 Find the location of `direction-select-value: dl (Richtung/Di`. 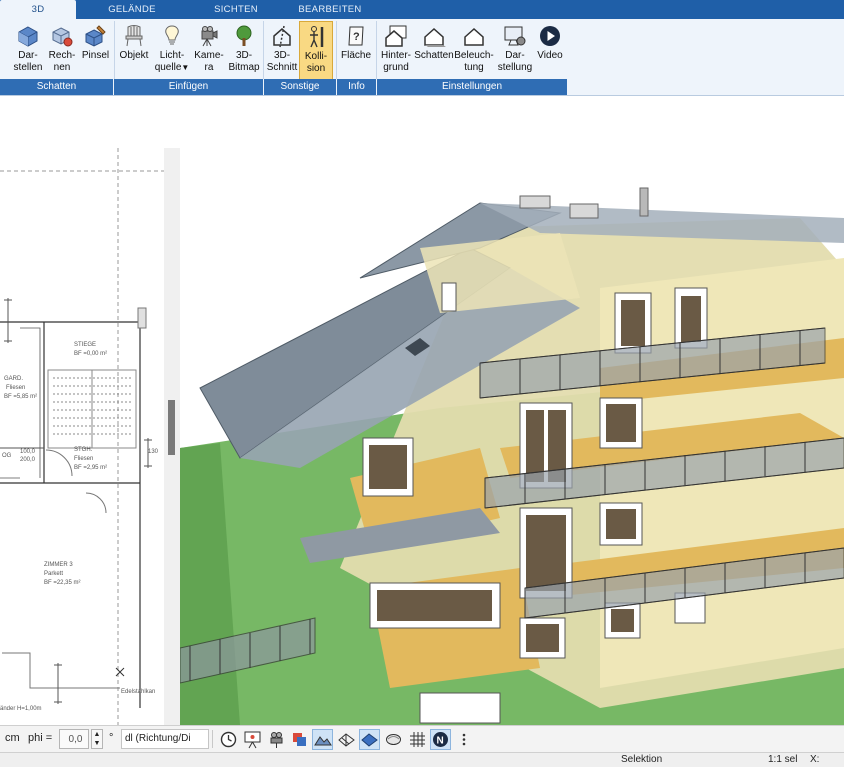

direction-select-value: dl (Richtung/Di is located at coordinates (158, 738).